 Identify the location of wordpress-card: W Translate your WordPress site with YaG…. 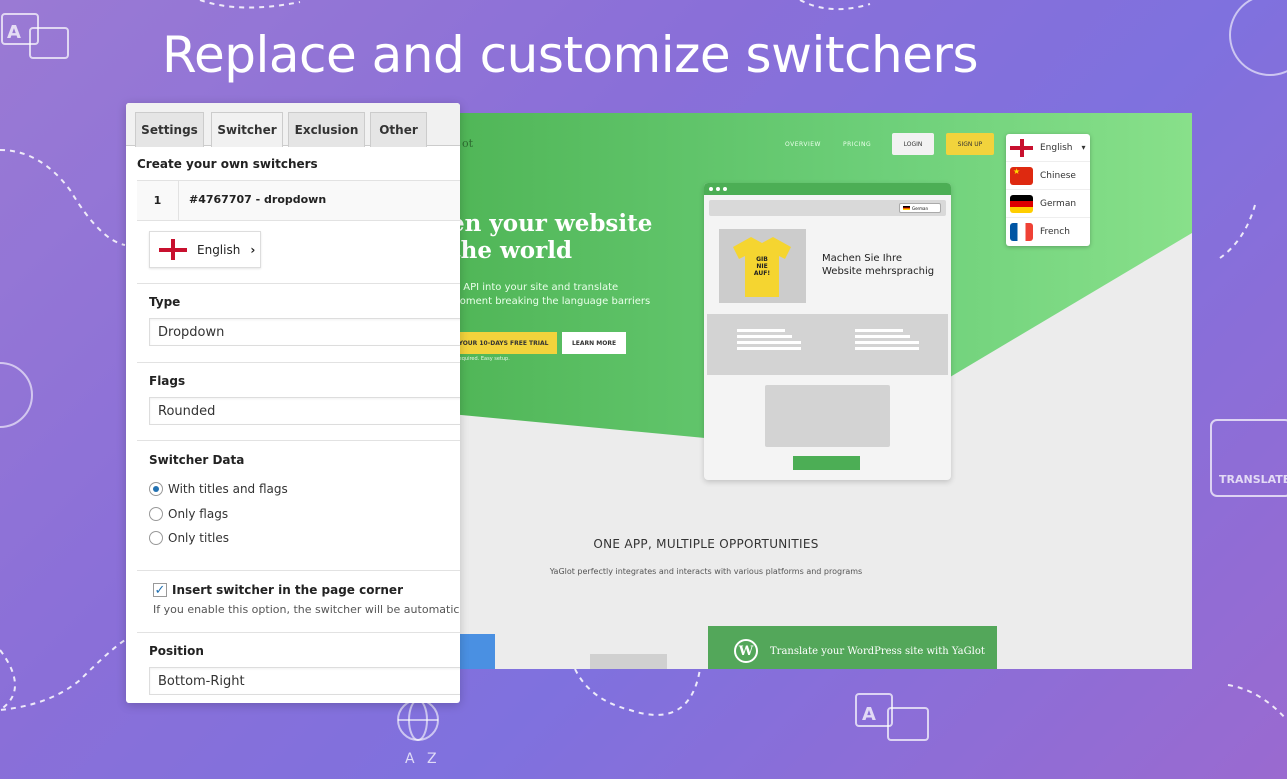
(852, 647).